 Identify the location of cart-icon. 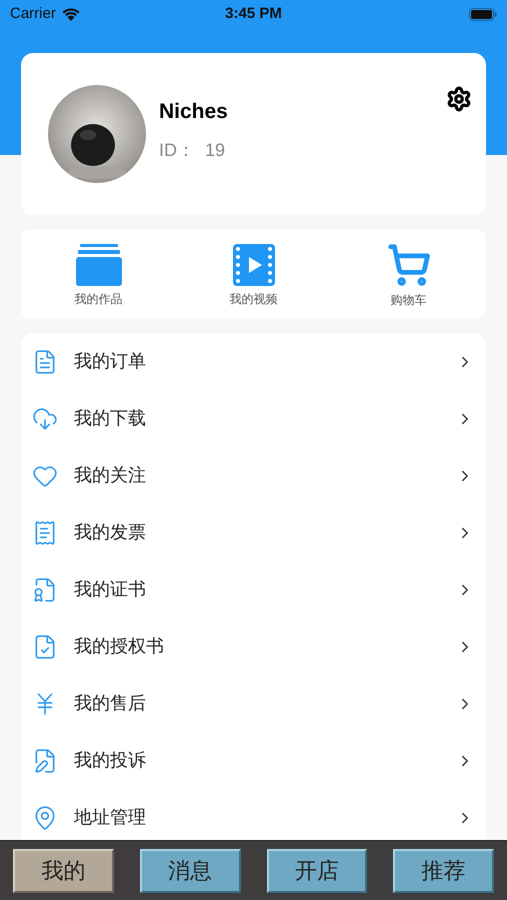
(408, 265).